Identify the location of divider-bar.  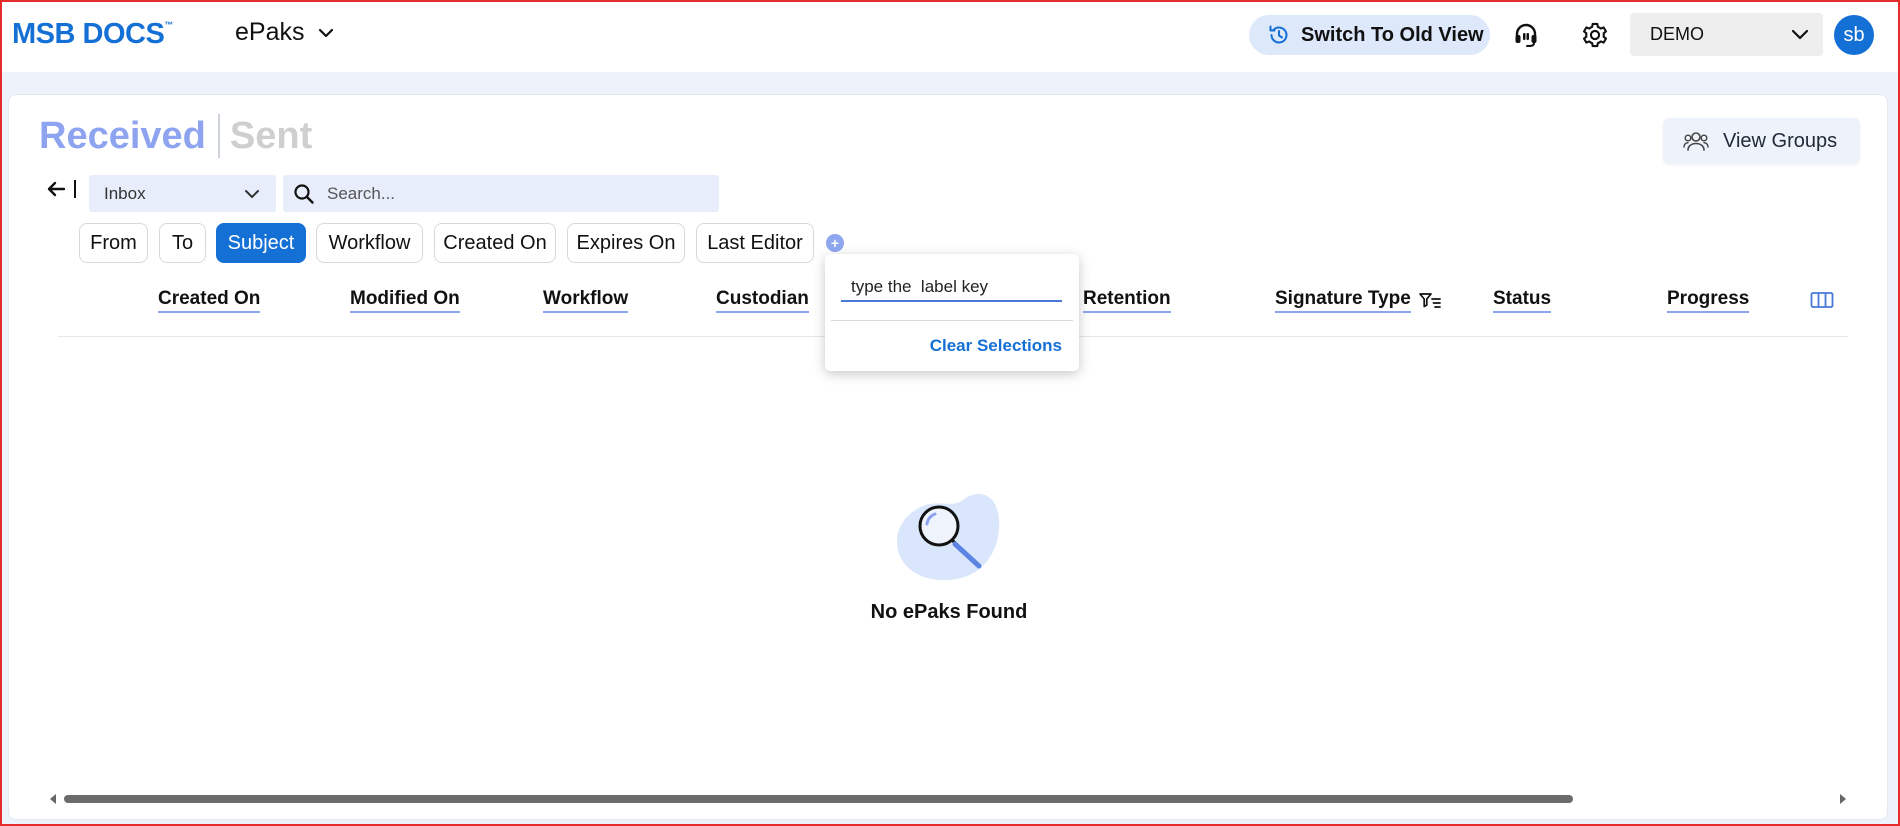
(75, 189).